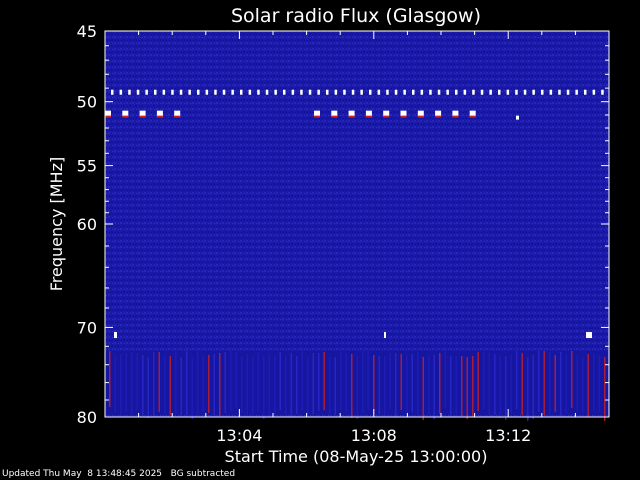  I want to click on x-tick-label: 13:04, so click(239, 435).